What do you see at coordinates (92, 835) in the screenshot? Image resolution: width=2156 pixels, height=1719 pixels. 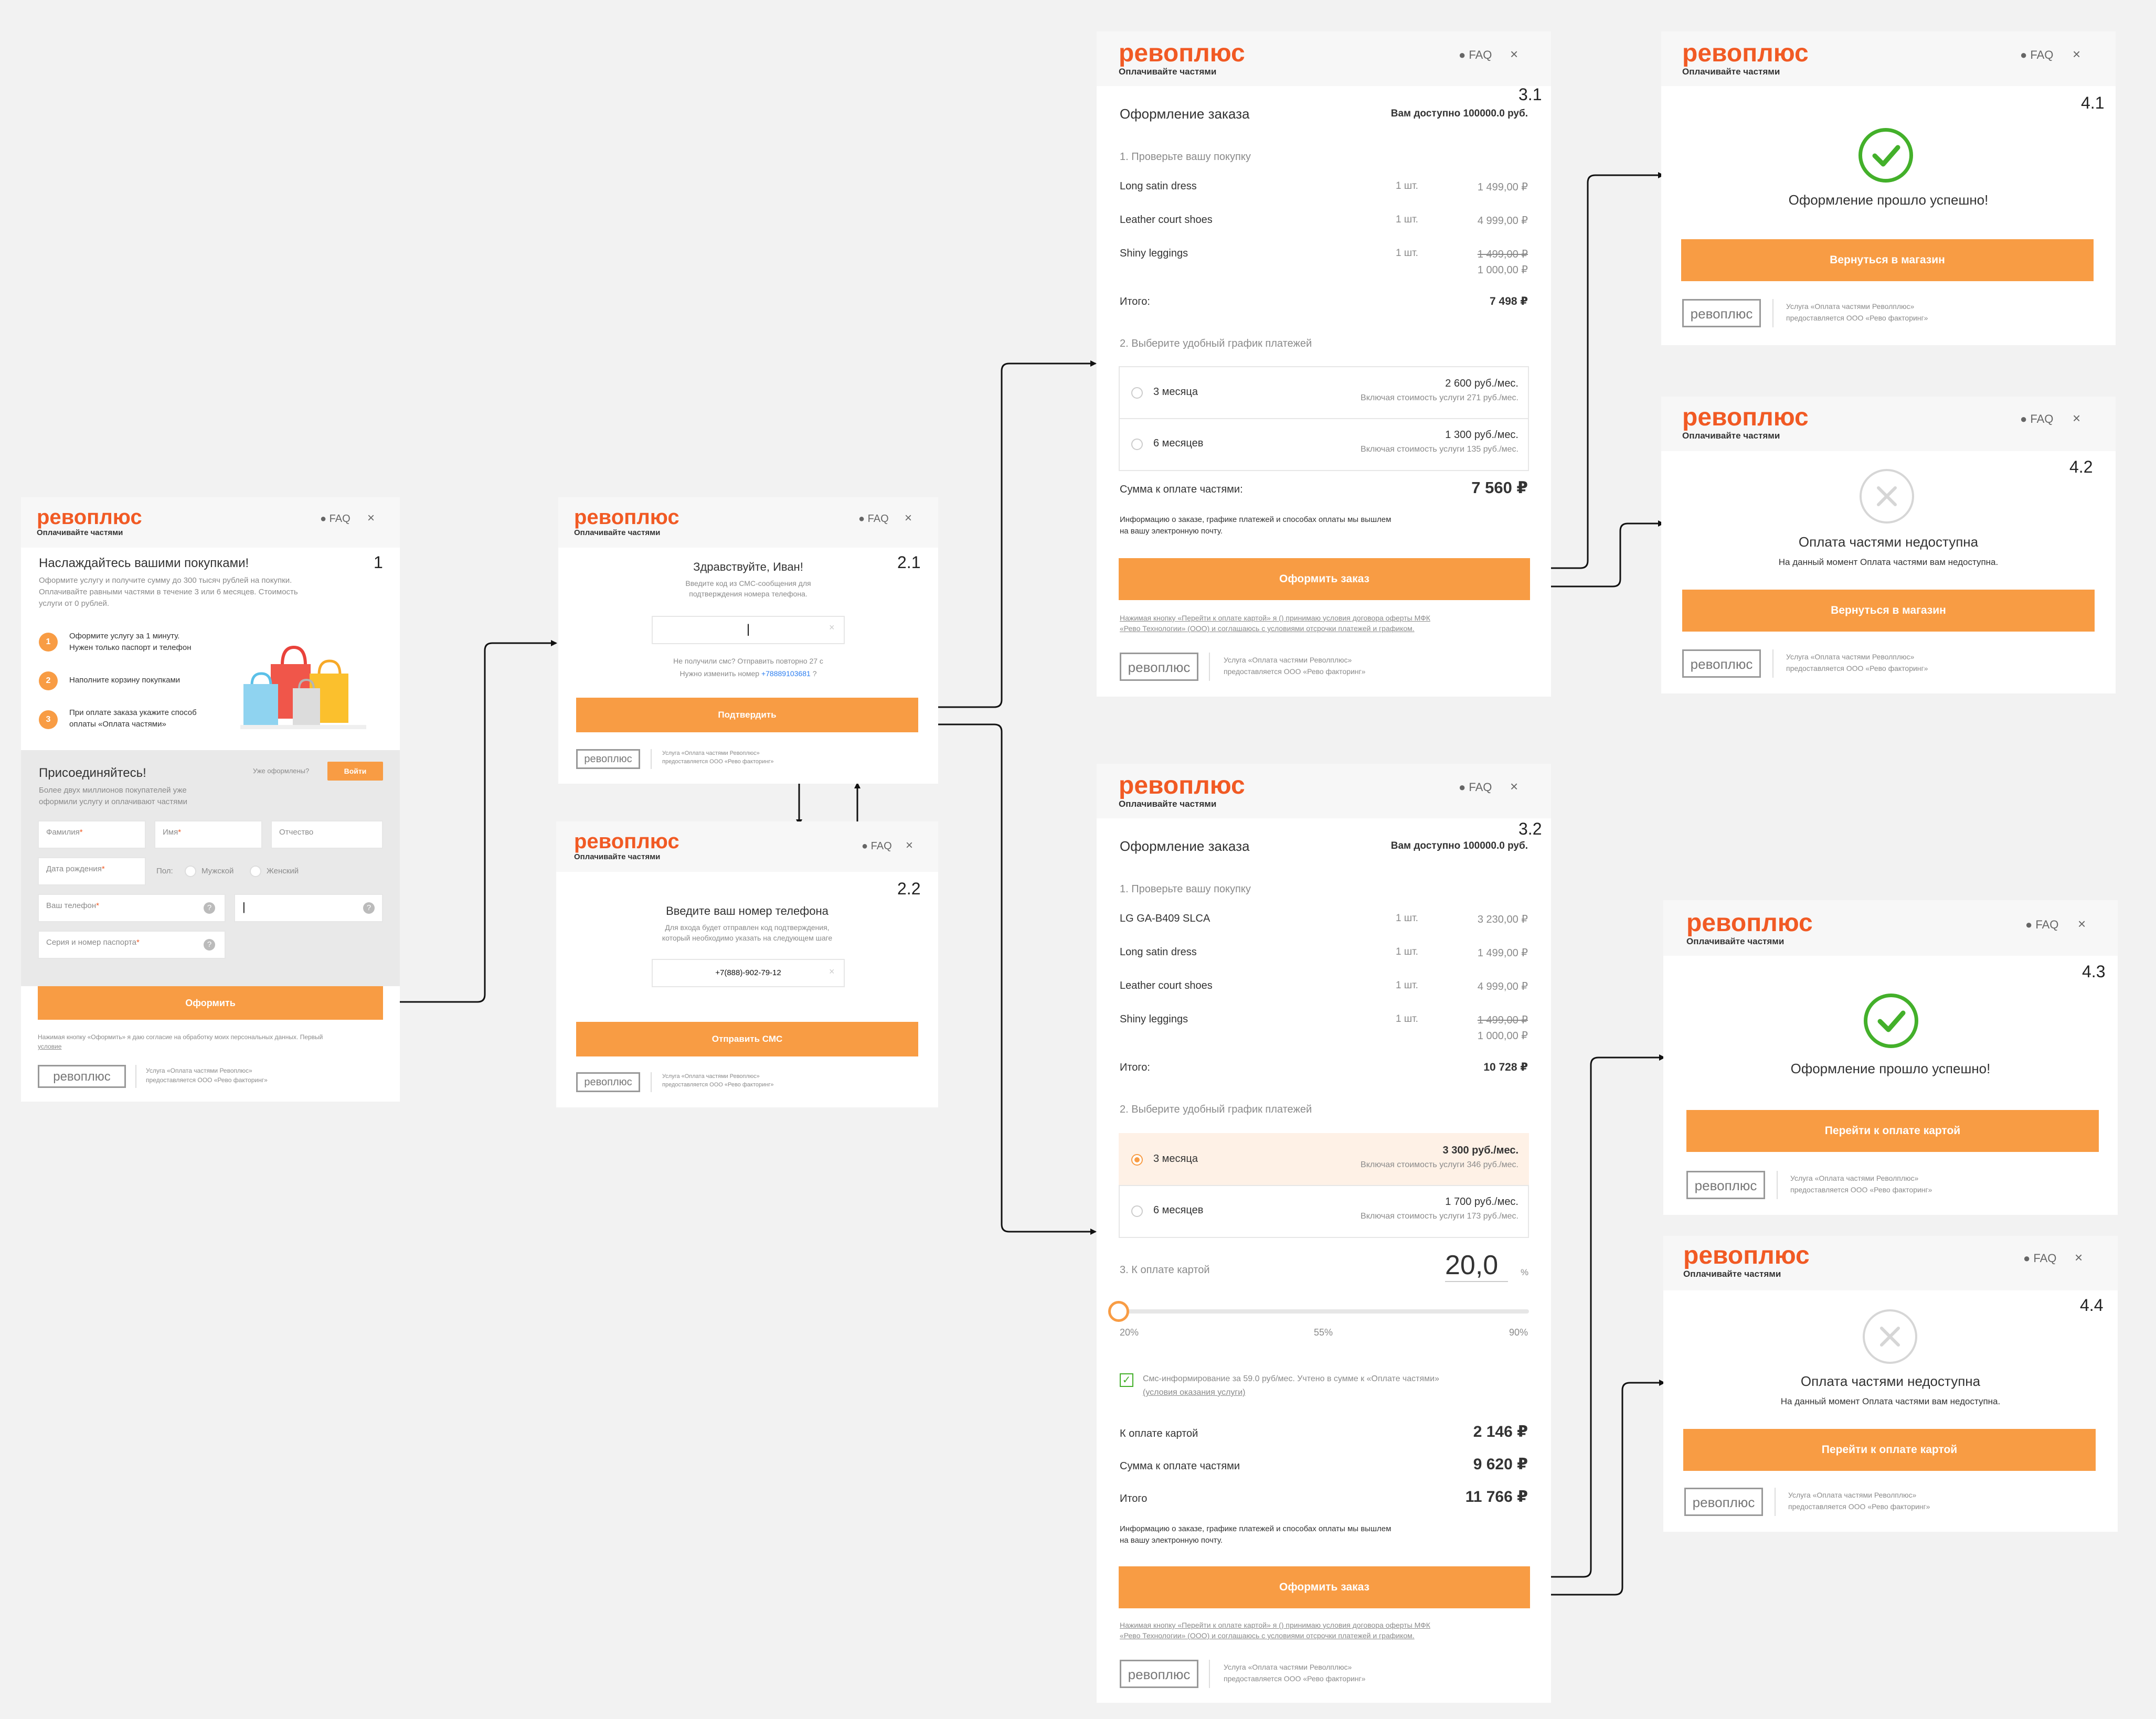 I see `last-name-field: Фамилия*` at bounding box center [92, 835].